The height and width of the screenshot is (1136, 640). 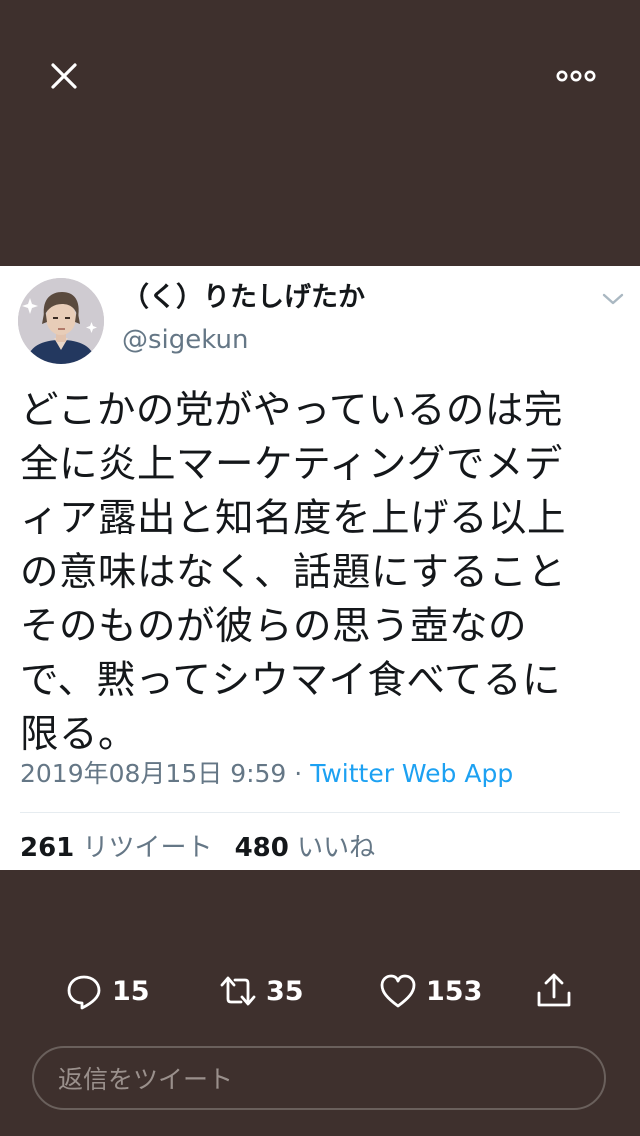 I want to click on share-button, so click(x=554, y=991).